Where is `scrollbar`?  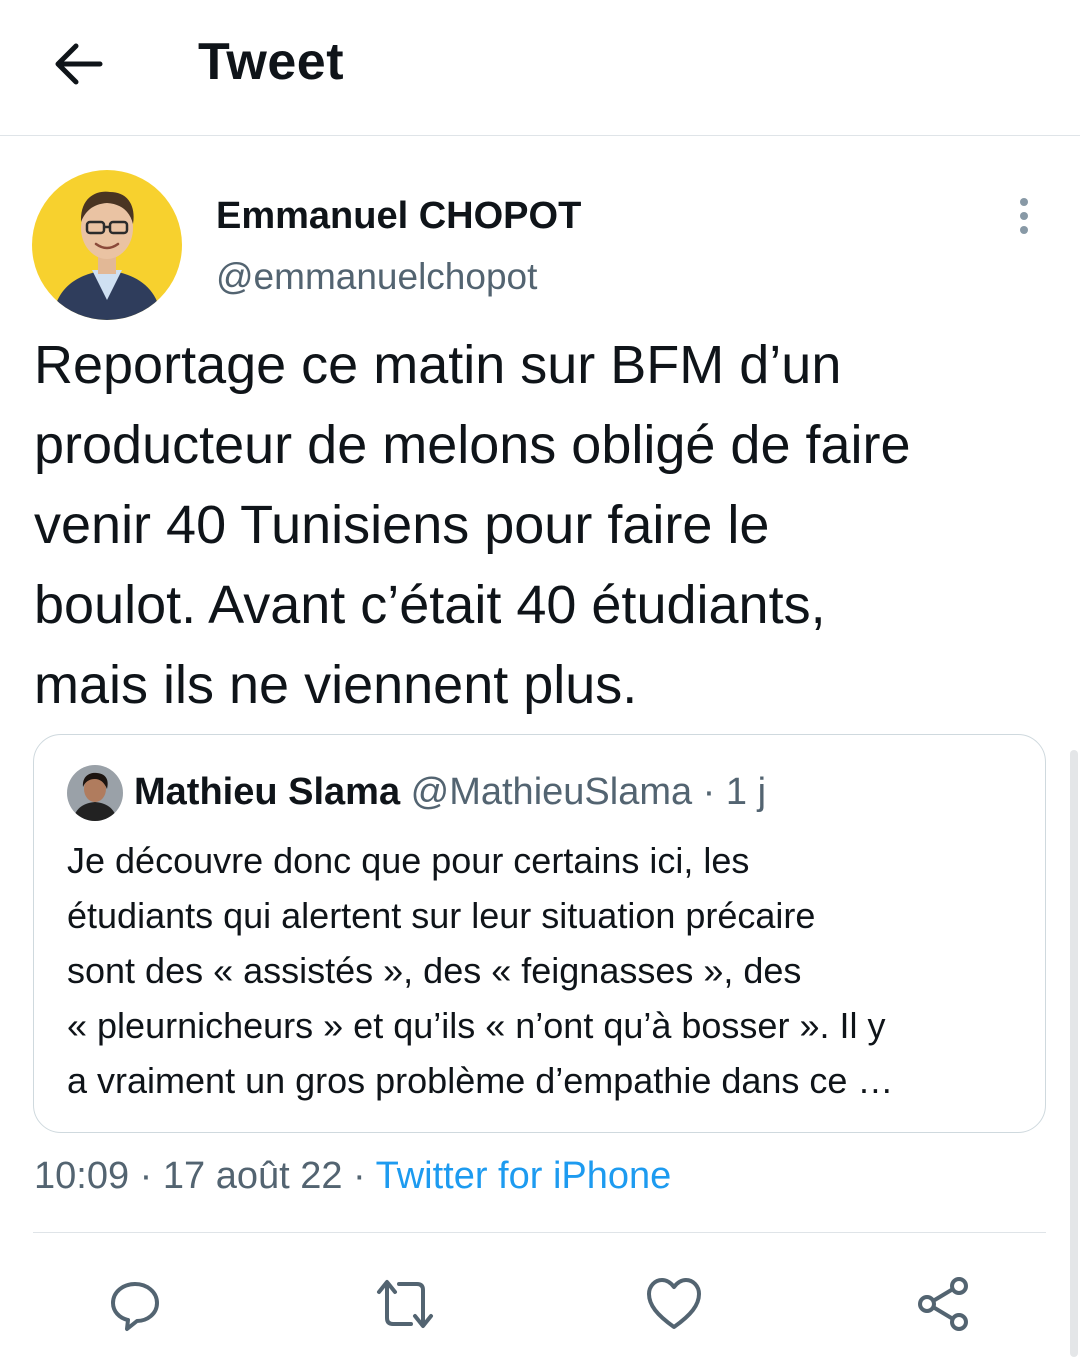 scrollbar is located at coordinates (1074, 1053).